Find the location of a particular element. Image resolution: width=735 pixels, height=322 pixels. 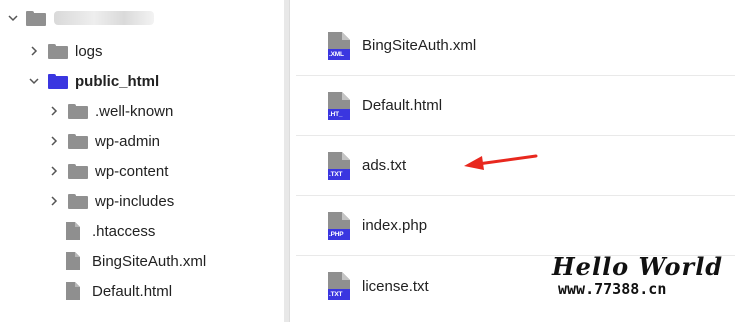

file-row-bingsiteauth: .XML BingSiteAuth.xml is located at coordinates (515, 46).